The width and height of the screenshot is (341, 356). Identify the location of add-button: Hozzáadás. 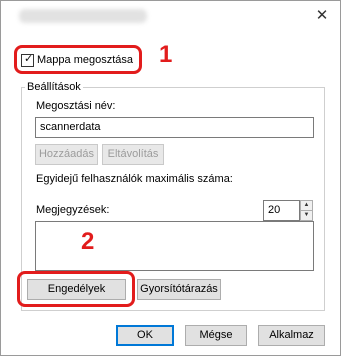
(66, 154).